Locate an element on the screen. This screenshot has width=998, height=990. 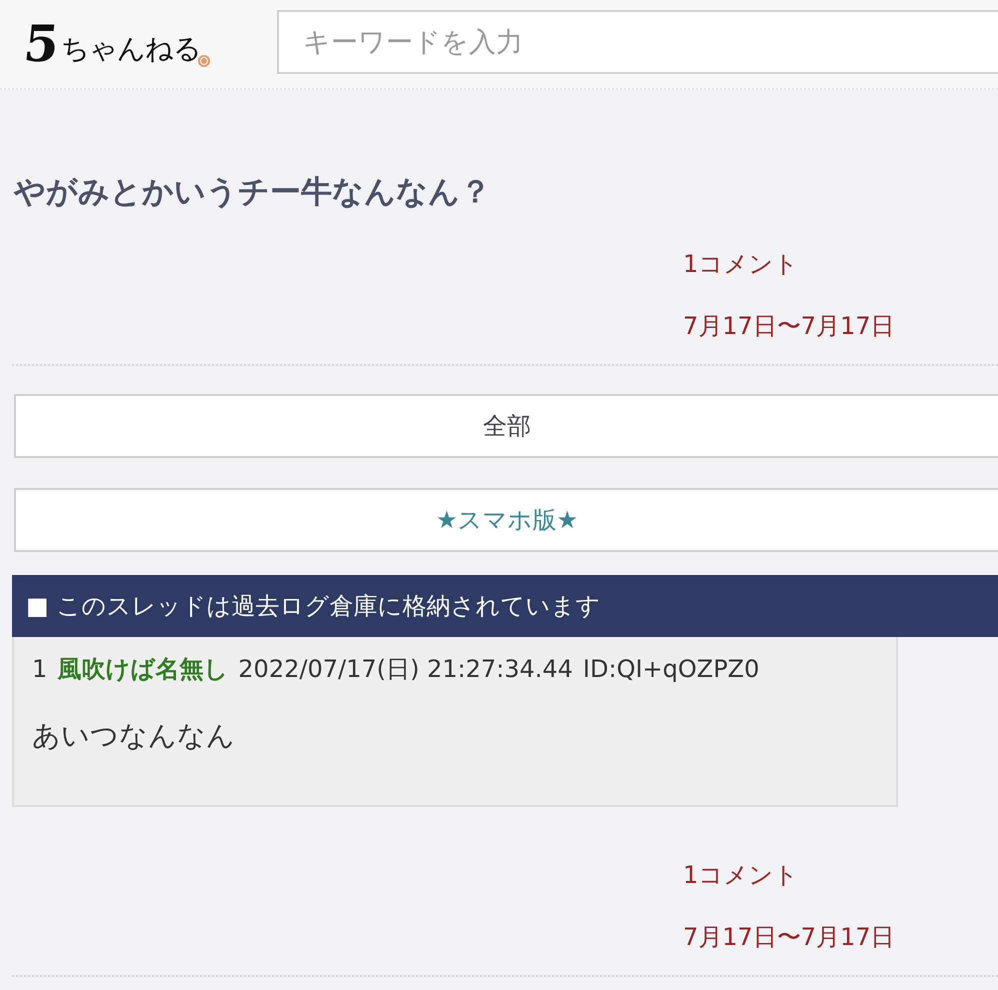
search-field: キーワードを入力 is located at coordinates (637, 42).